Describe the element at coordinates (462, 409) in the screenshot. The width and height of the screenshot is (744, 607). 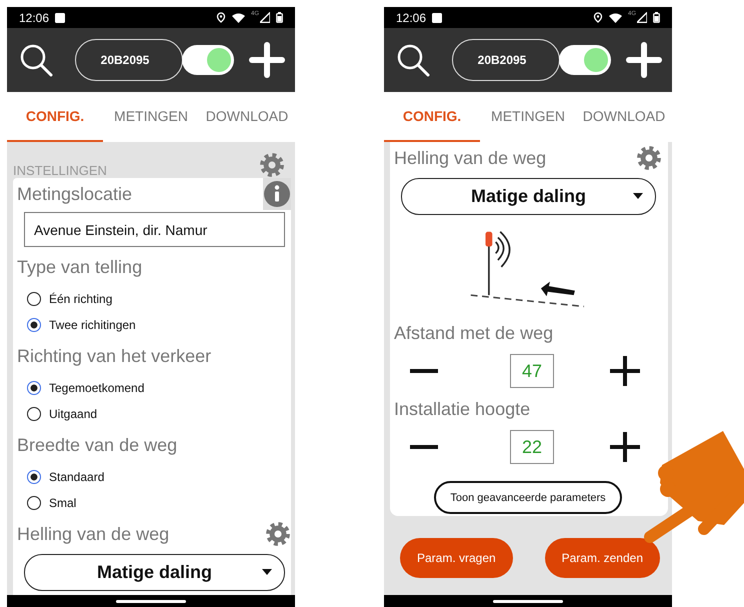
I see `field-label: Installatie hoogte` at that location.